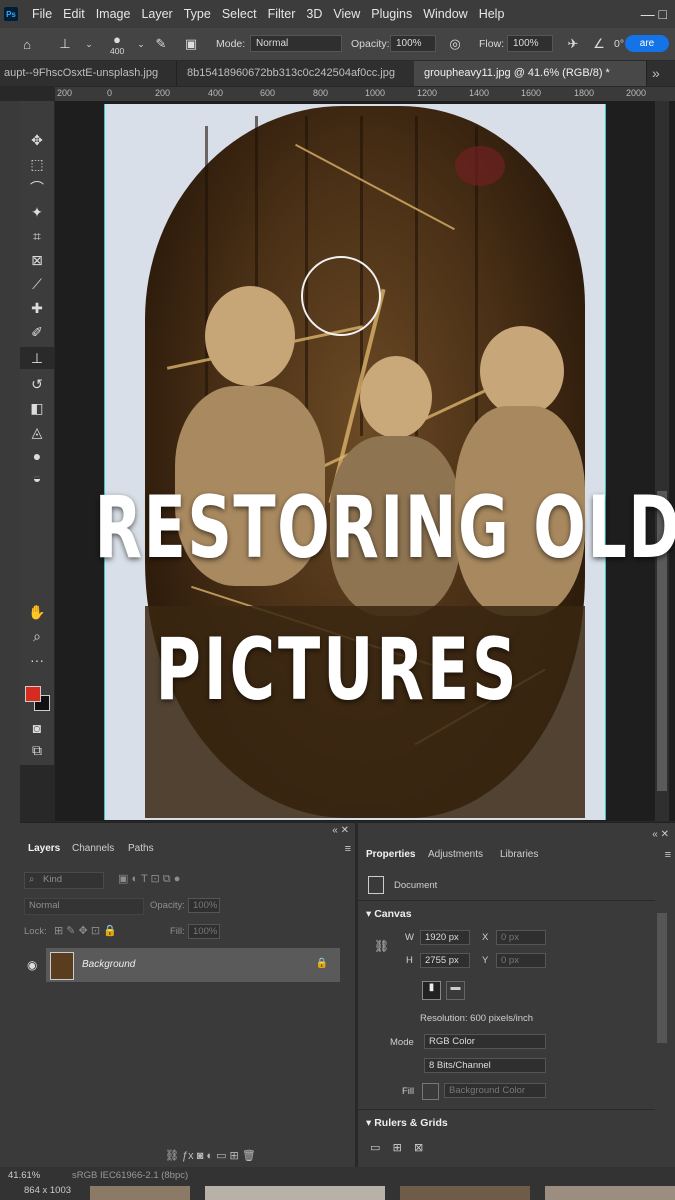 This screenshot has height=1200, width=675. What do you see at coordinates (370, 44) in the screenshot?
I see `opacity-label: Opacity:` at bounding box center [370, 44].